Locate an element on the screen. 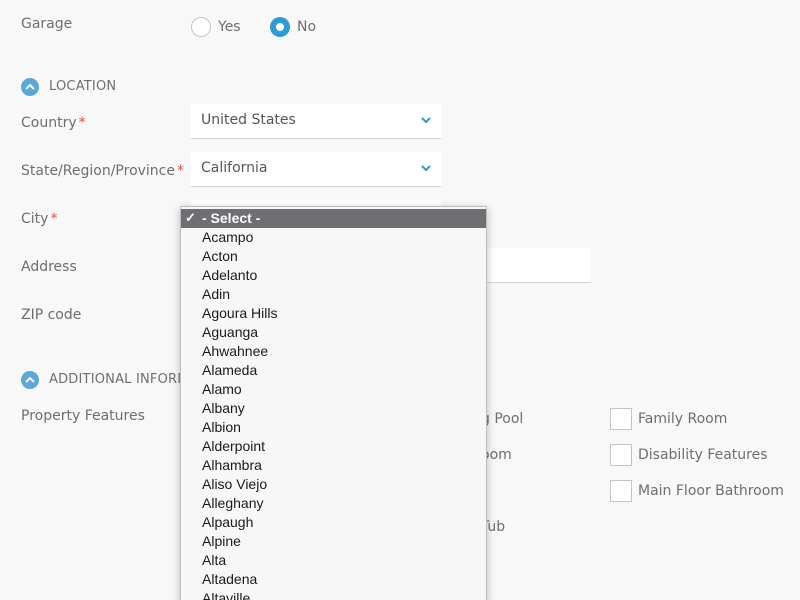 The image size is (800, 600). city-option-select: ✓ - Select - is located at coordinates (333, 218).